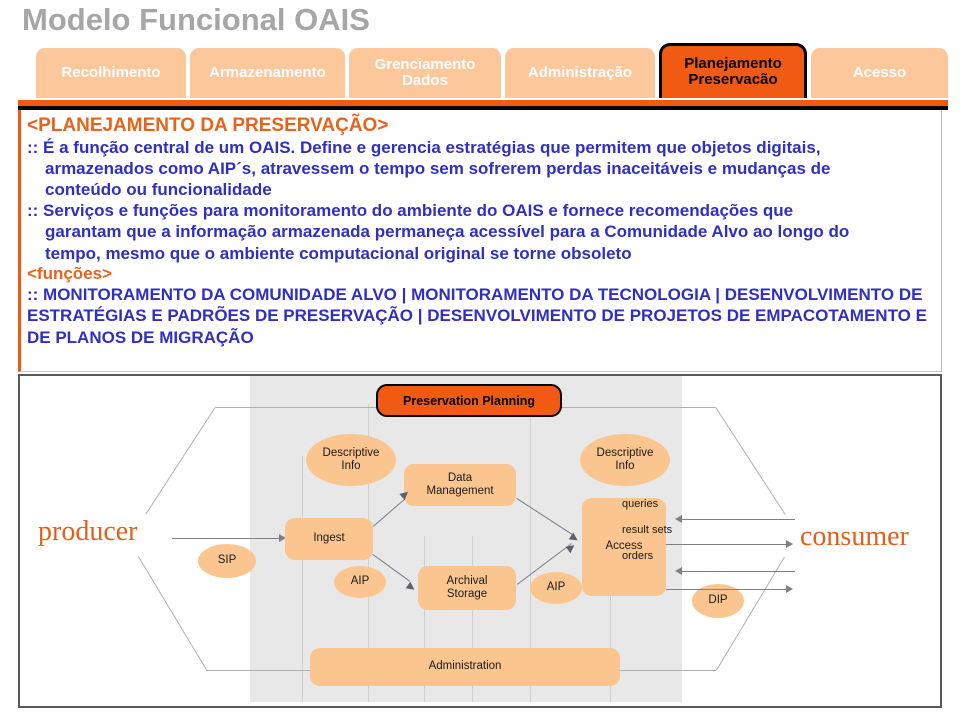  I want to click on preservation-planning-node: Preservation Planning, so click(469, 400).